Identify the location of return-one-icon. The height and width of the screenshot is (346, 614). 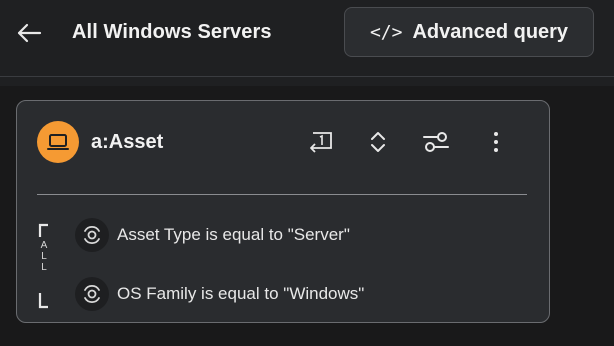
(321, 142).